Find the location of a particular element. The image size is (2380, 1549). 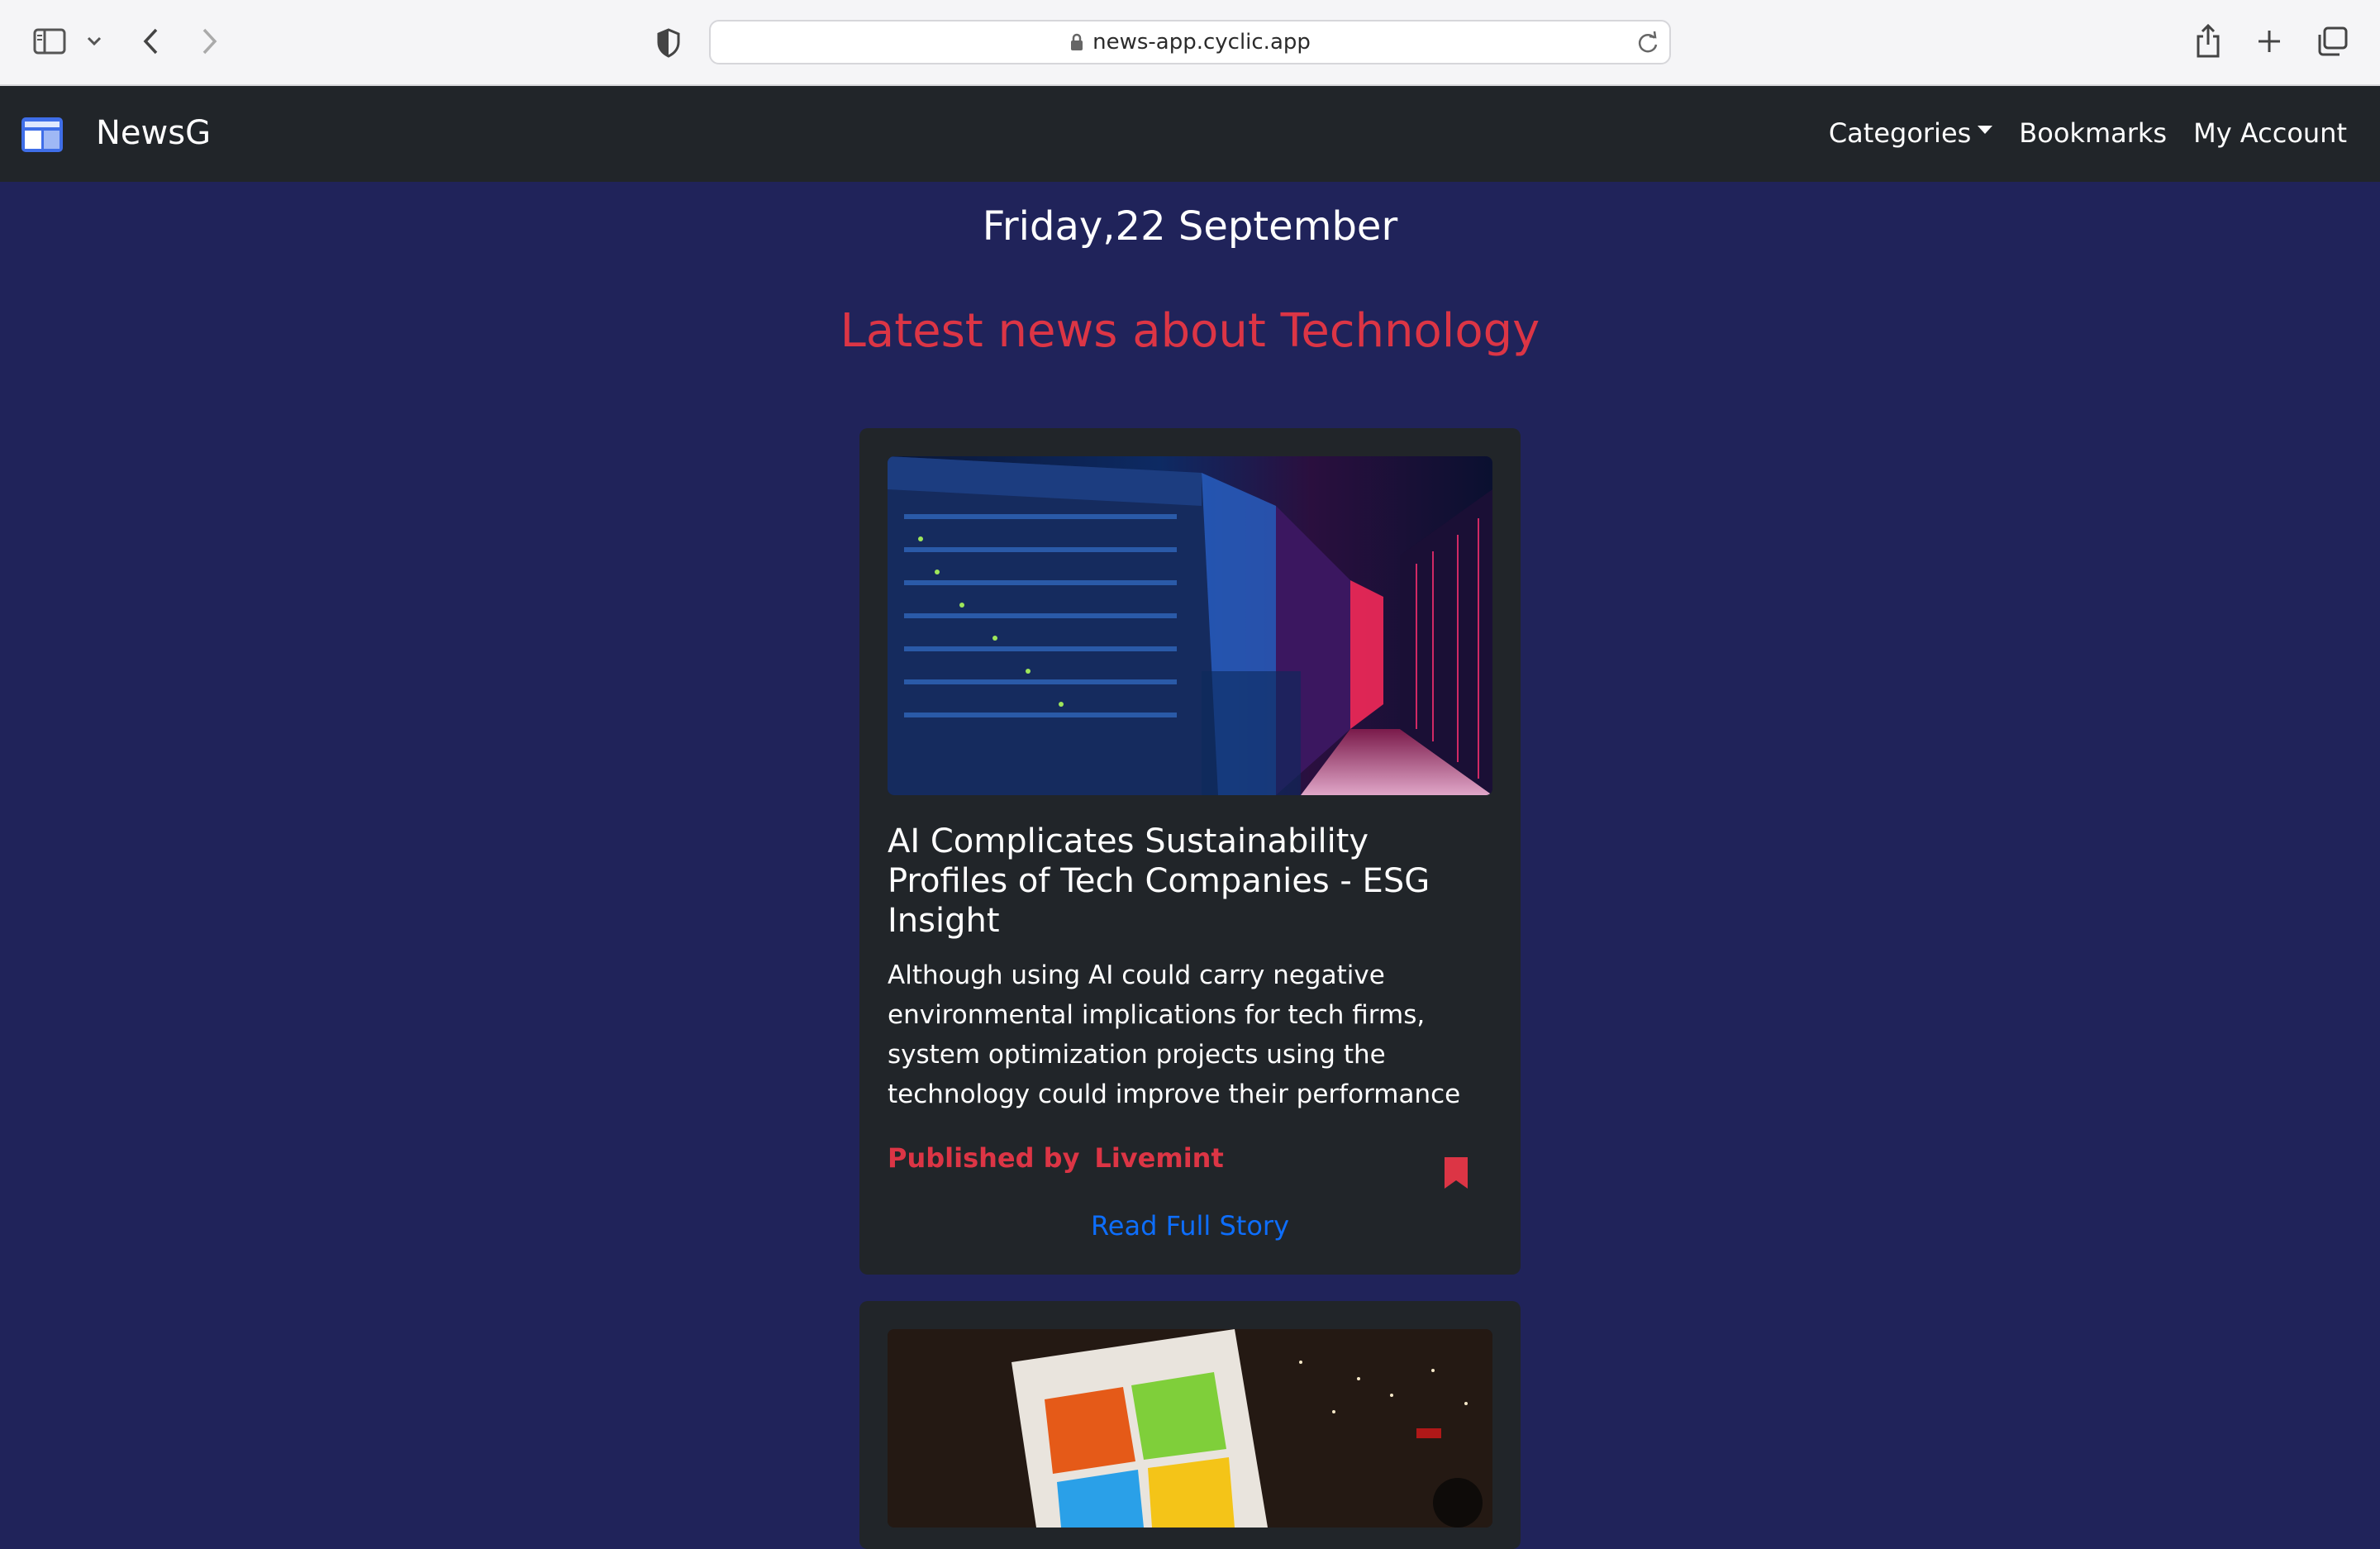

publisher-line: Published by Livemint is located at coordinates (1056, 1158).